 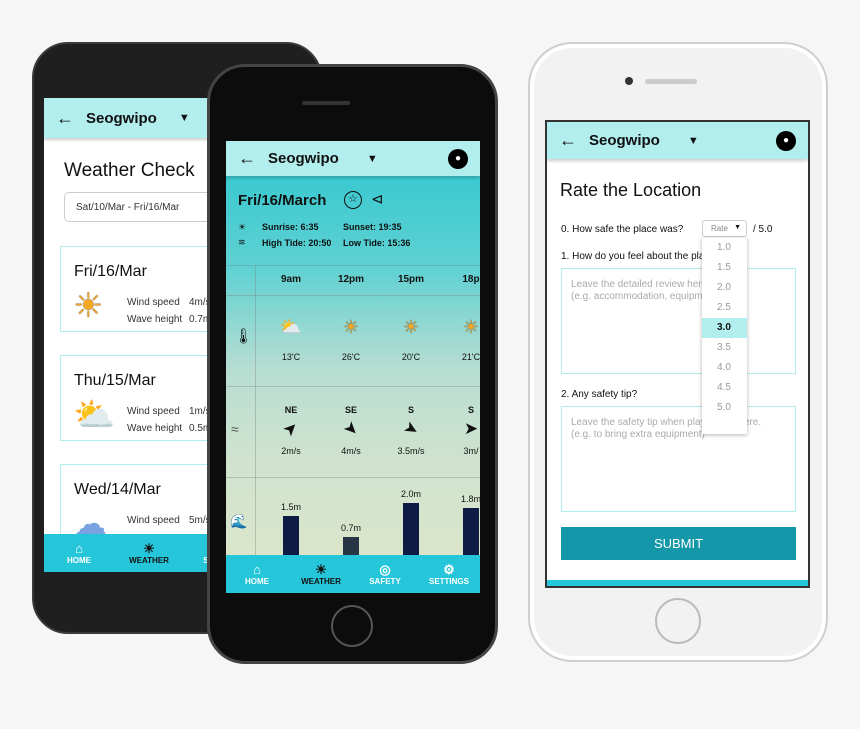 I want to click on rate-max: / 5.0, so click(x=763, y=229).